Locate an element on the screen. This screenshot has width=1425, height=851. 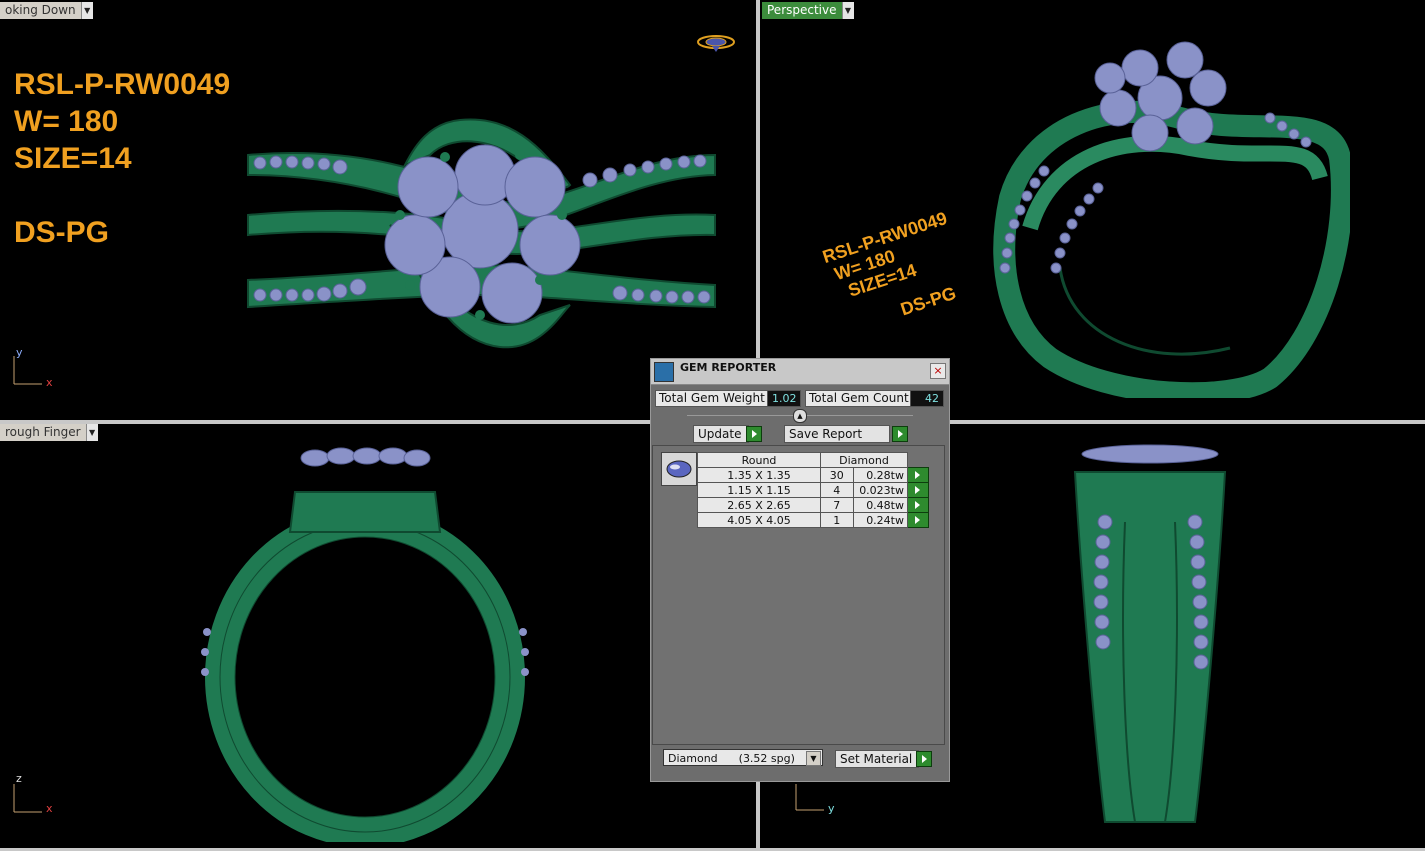
viewport-label-text: rough Finger is located at coordinates (43, 432).